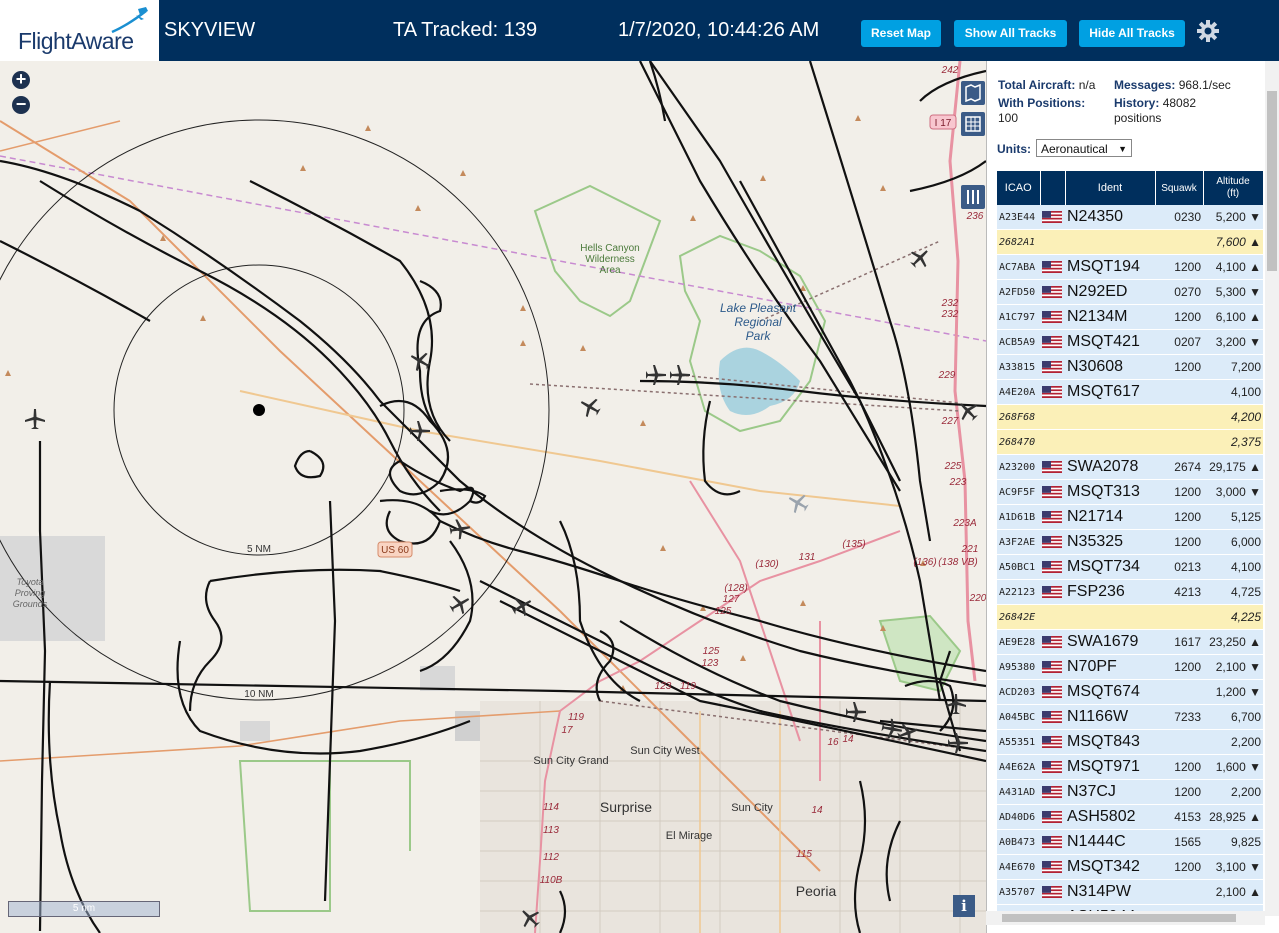  Describe the element at coordinates (1053, 188) in the screenshot. I see `column-header-flag` at that location.